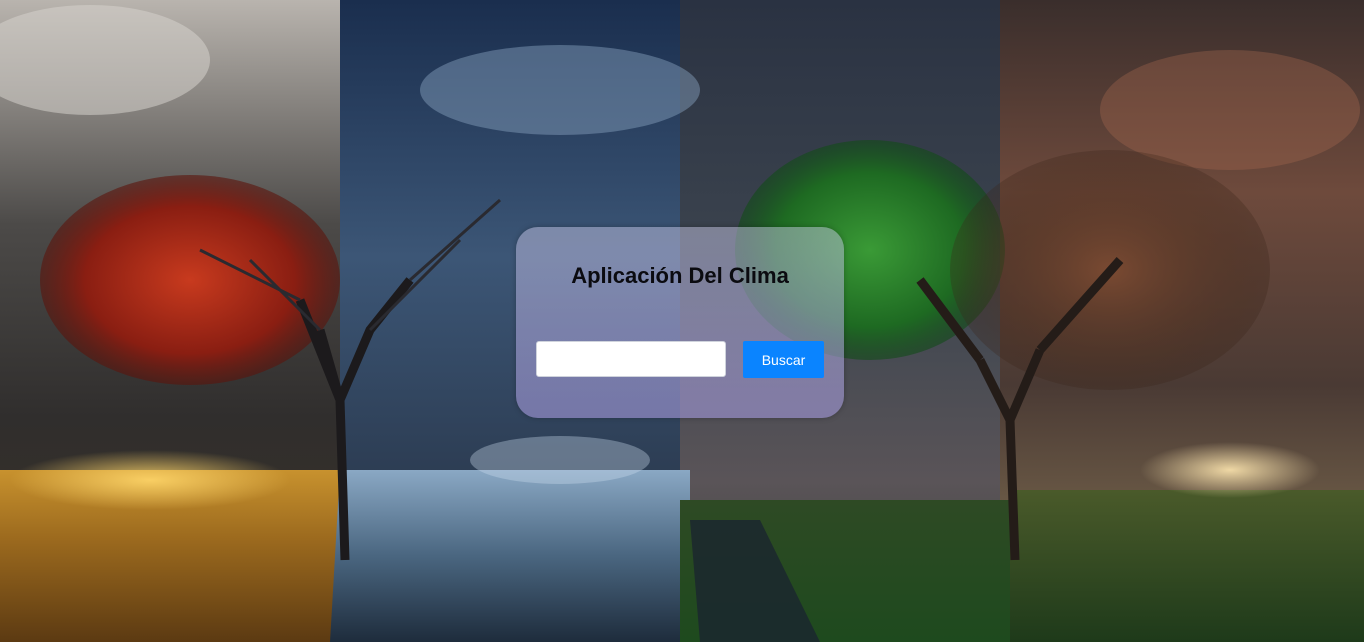  What do you see at coordinates (631, 359) in the screenshot?
I see `city-search-input` at bounding box center [631, 359].